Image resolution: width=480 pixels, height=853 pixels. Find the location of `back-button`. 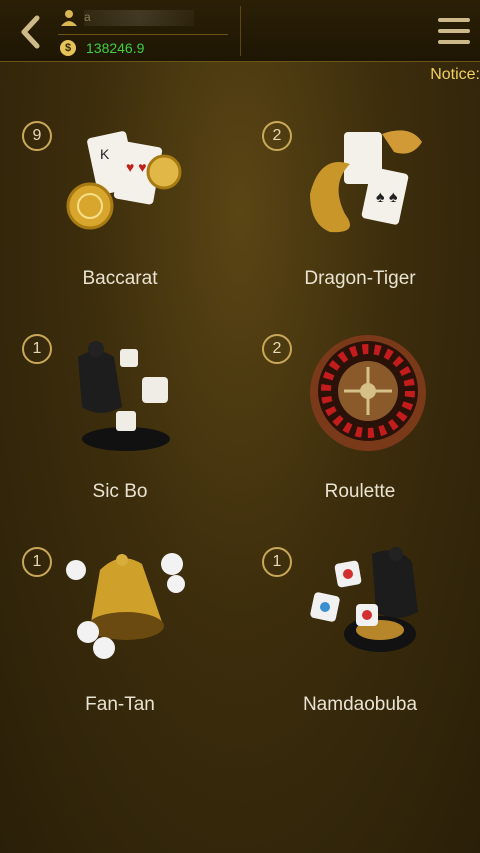

back-button is located at coordinates (30, 32).